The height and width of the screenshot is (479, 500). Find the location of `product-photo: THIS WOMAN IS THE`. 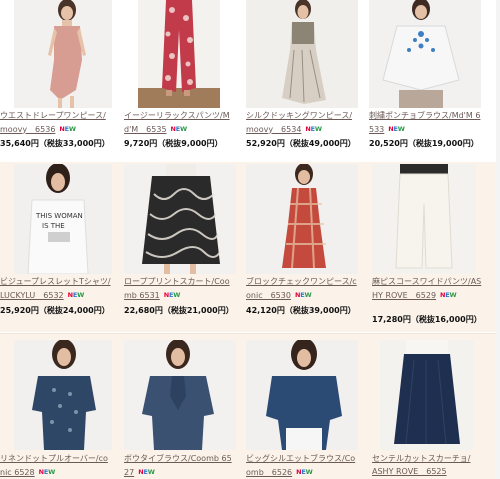

product-photo: THIS WOMAN IS THE is located at coordinates (63, 219).